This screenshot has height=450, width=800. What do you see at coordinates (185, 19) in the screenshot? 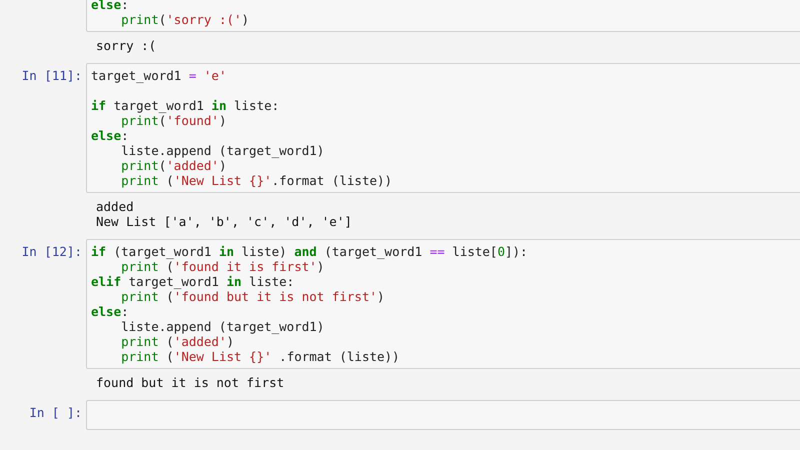
I see `code-line: print('sorry :(')` at bounding box center [185, 19].